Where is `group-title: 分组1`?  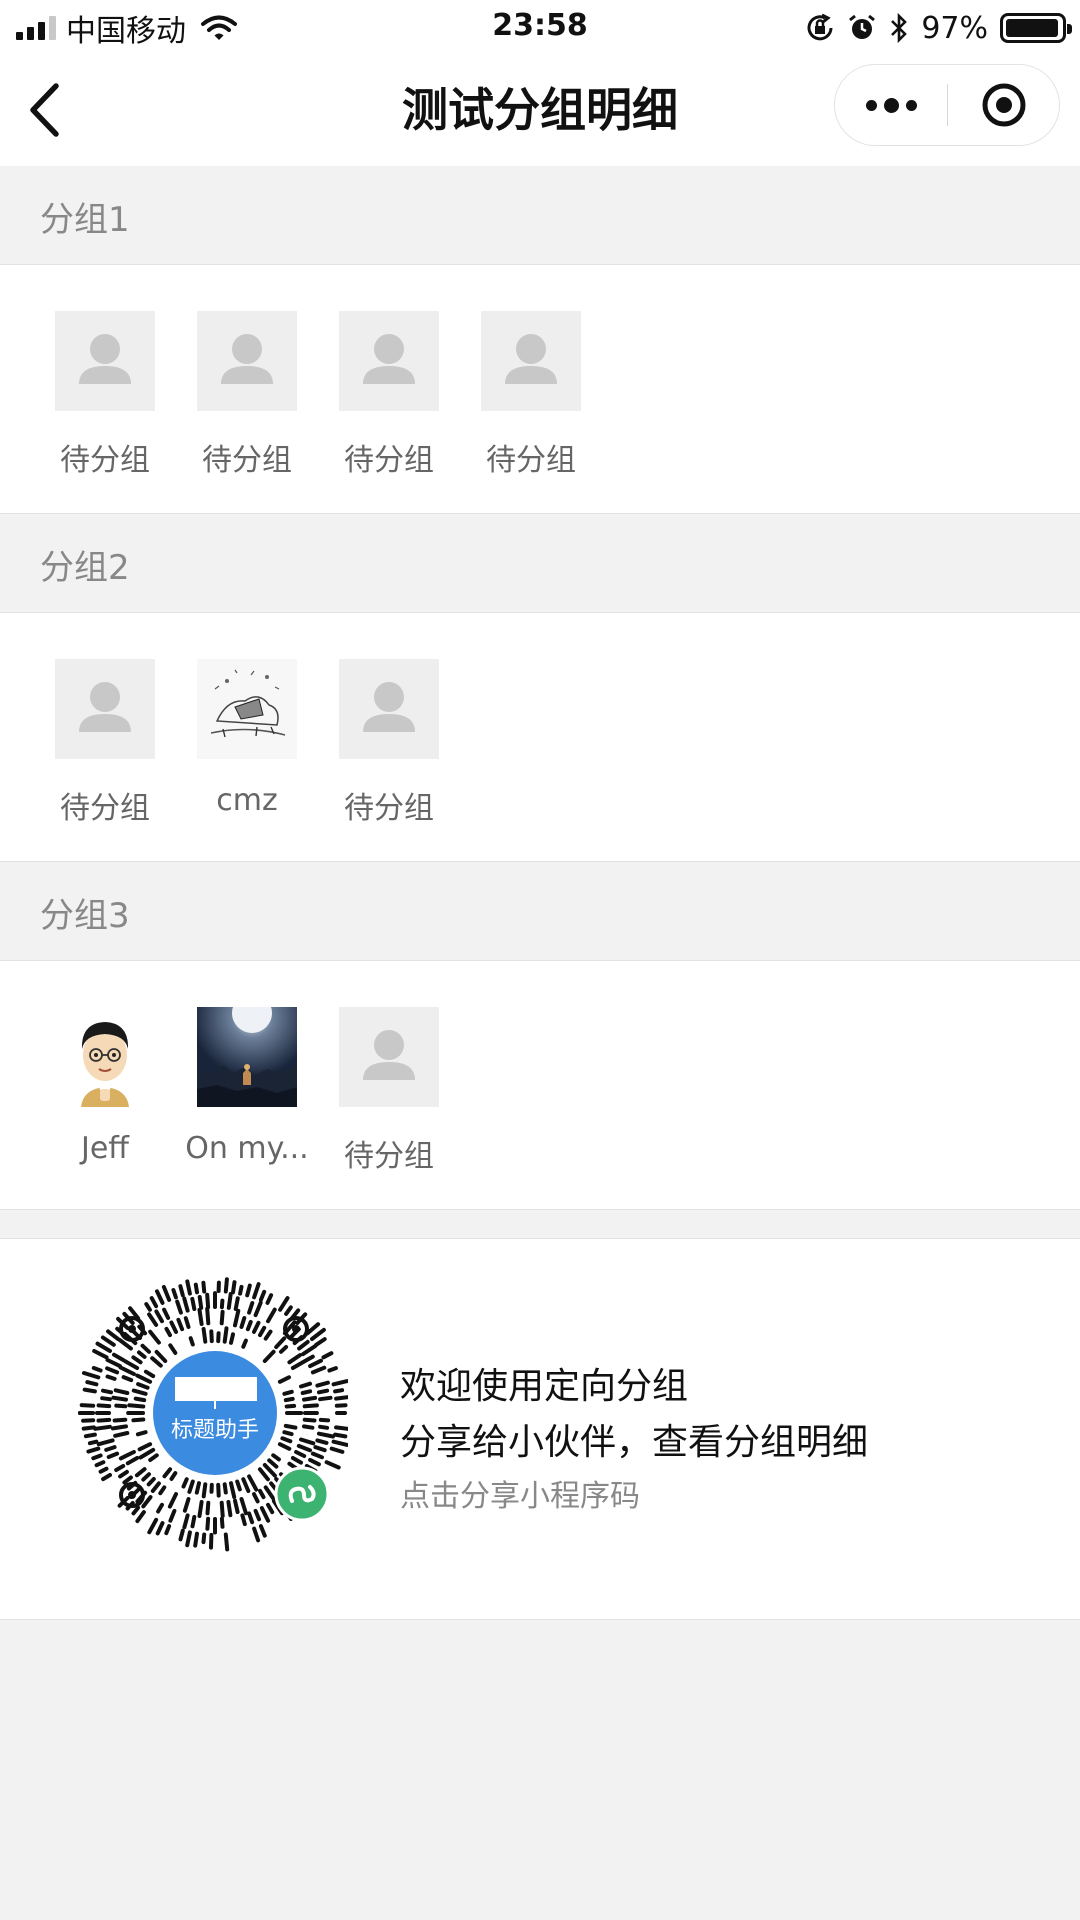
group-title: 分组1 is located at coordinates (85, 220).